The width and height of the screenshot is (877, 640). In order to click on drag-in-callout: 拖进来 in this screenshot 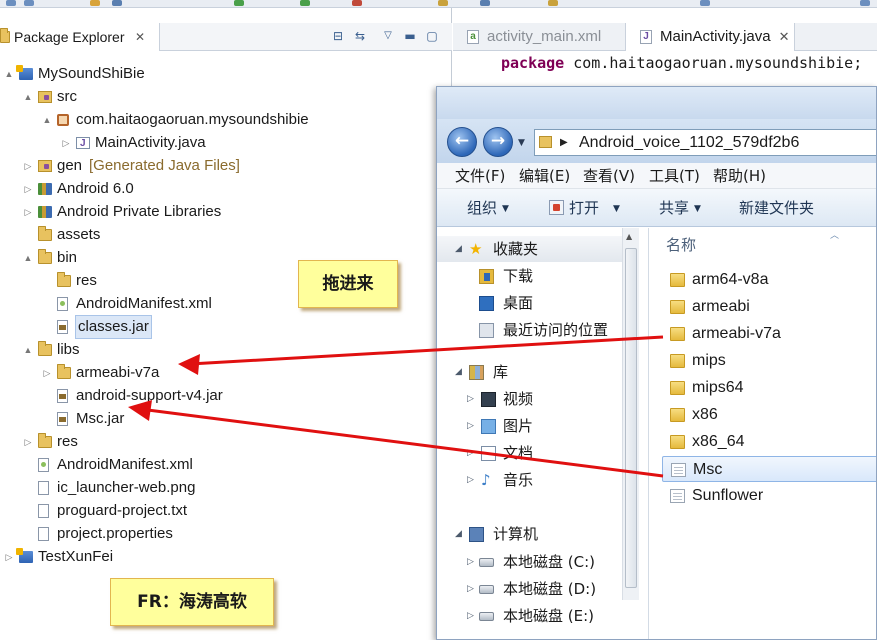, I will do `click(348, 284)`.